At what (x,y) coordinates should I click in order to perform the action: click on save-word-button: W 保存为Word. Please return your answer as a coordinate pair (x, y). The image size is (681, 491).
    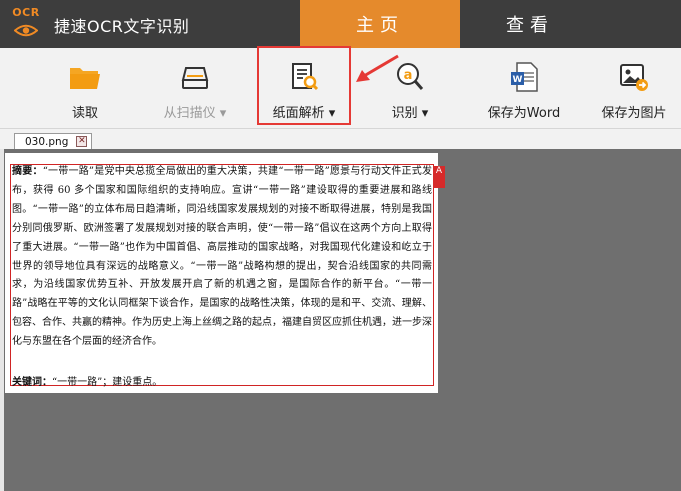
    Looking at the image, I should click on (524, 88).